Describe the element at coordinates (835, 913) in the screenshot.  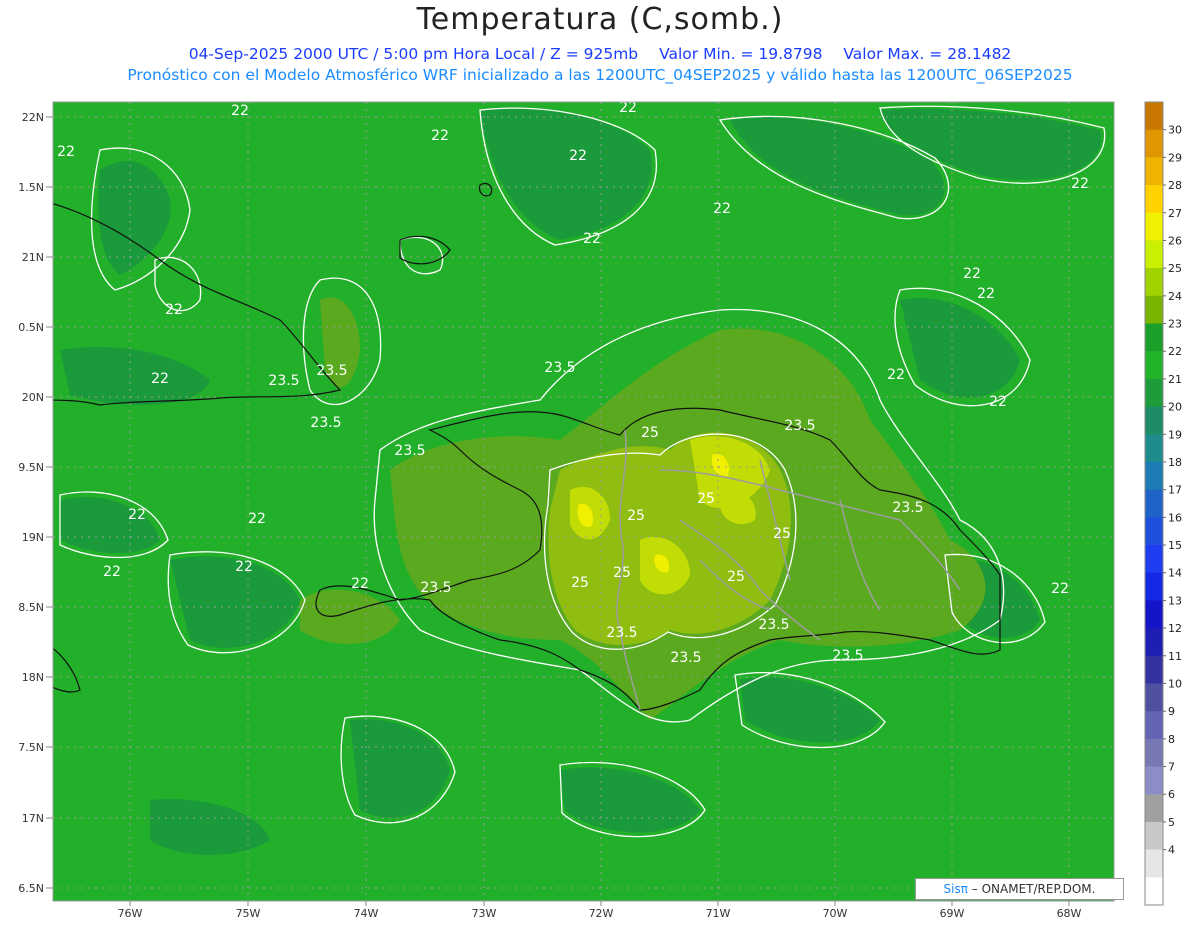
I see `longitude-label: 70W` at that location.